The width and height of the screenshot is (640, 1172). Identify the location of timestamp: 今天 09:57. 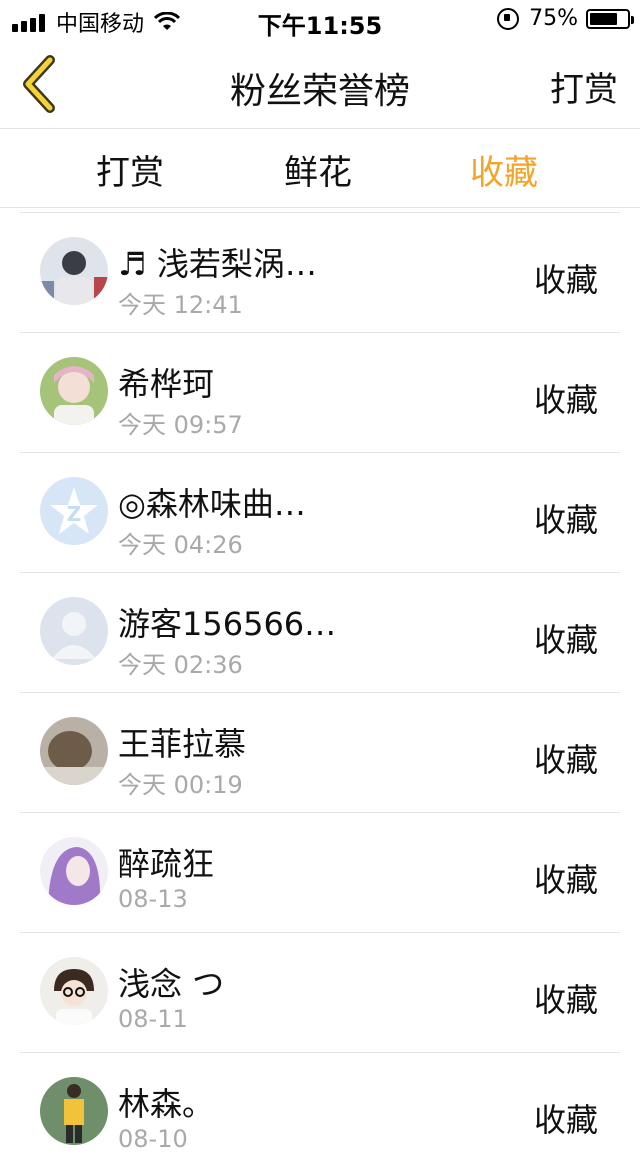
(180, 425).